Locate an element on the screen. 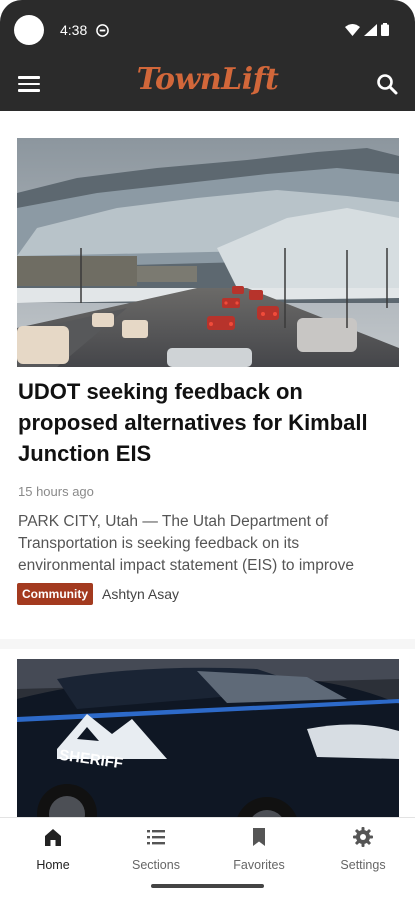  nav-favorites: Favorites is located at coordinates (259, 849).